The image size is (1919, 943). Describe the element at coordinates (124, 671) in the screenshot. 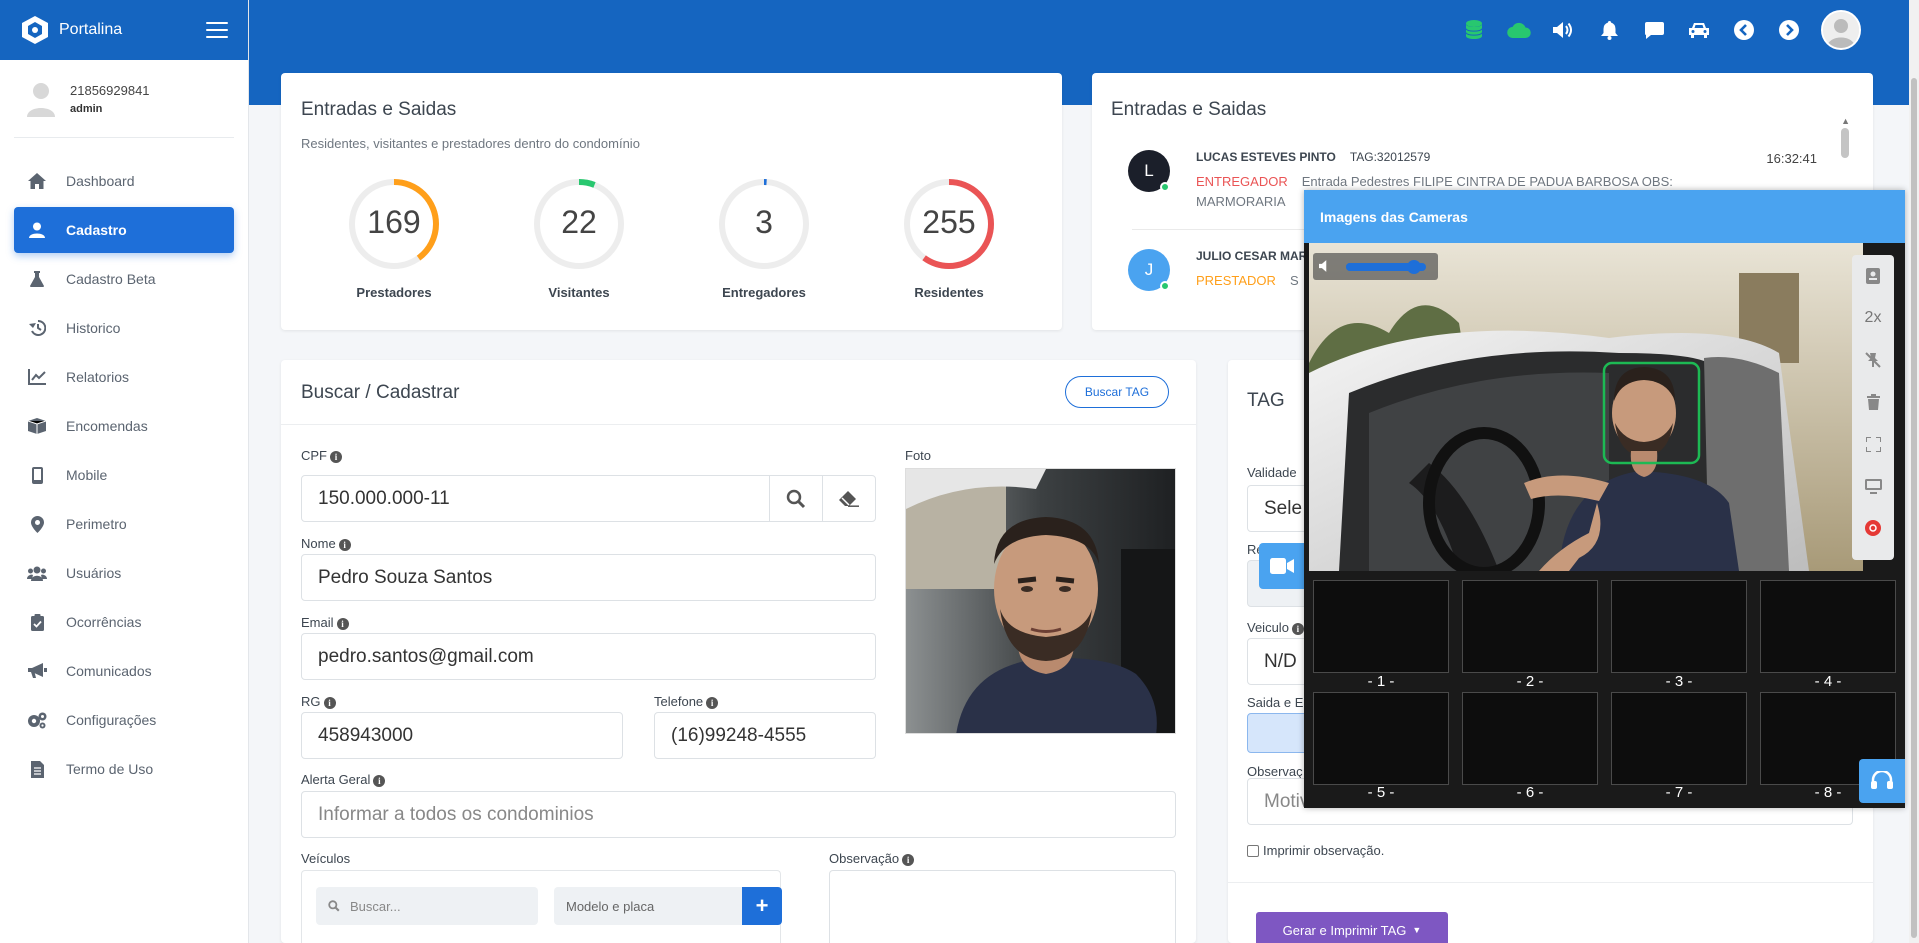

I see `sidebar-item-comunicados: Comunicados` at that location.